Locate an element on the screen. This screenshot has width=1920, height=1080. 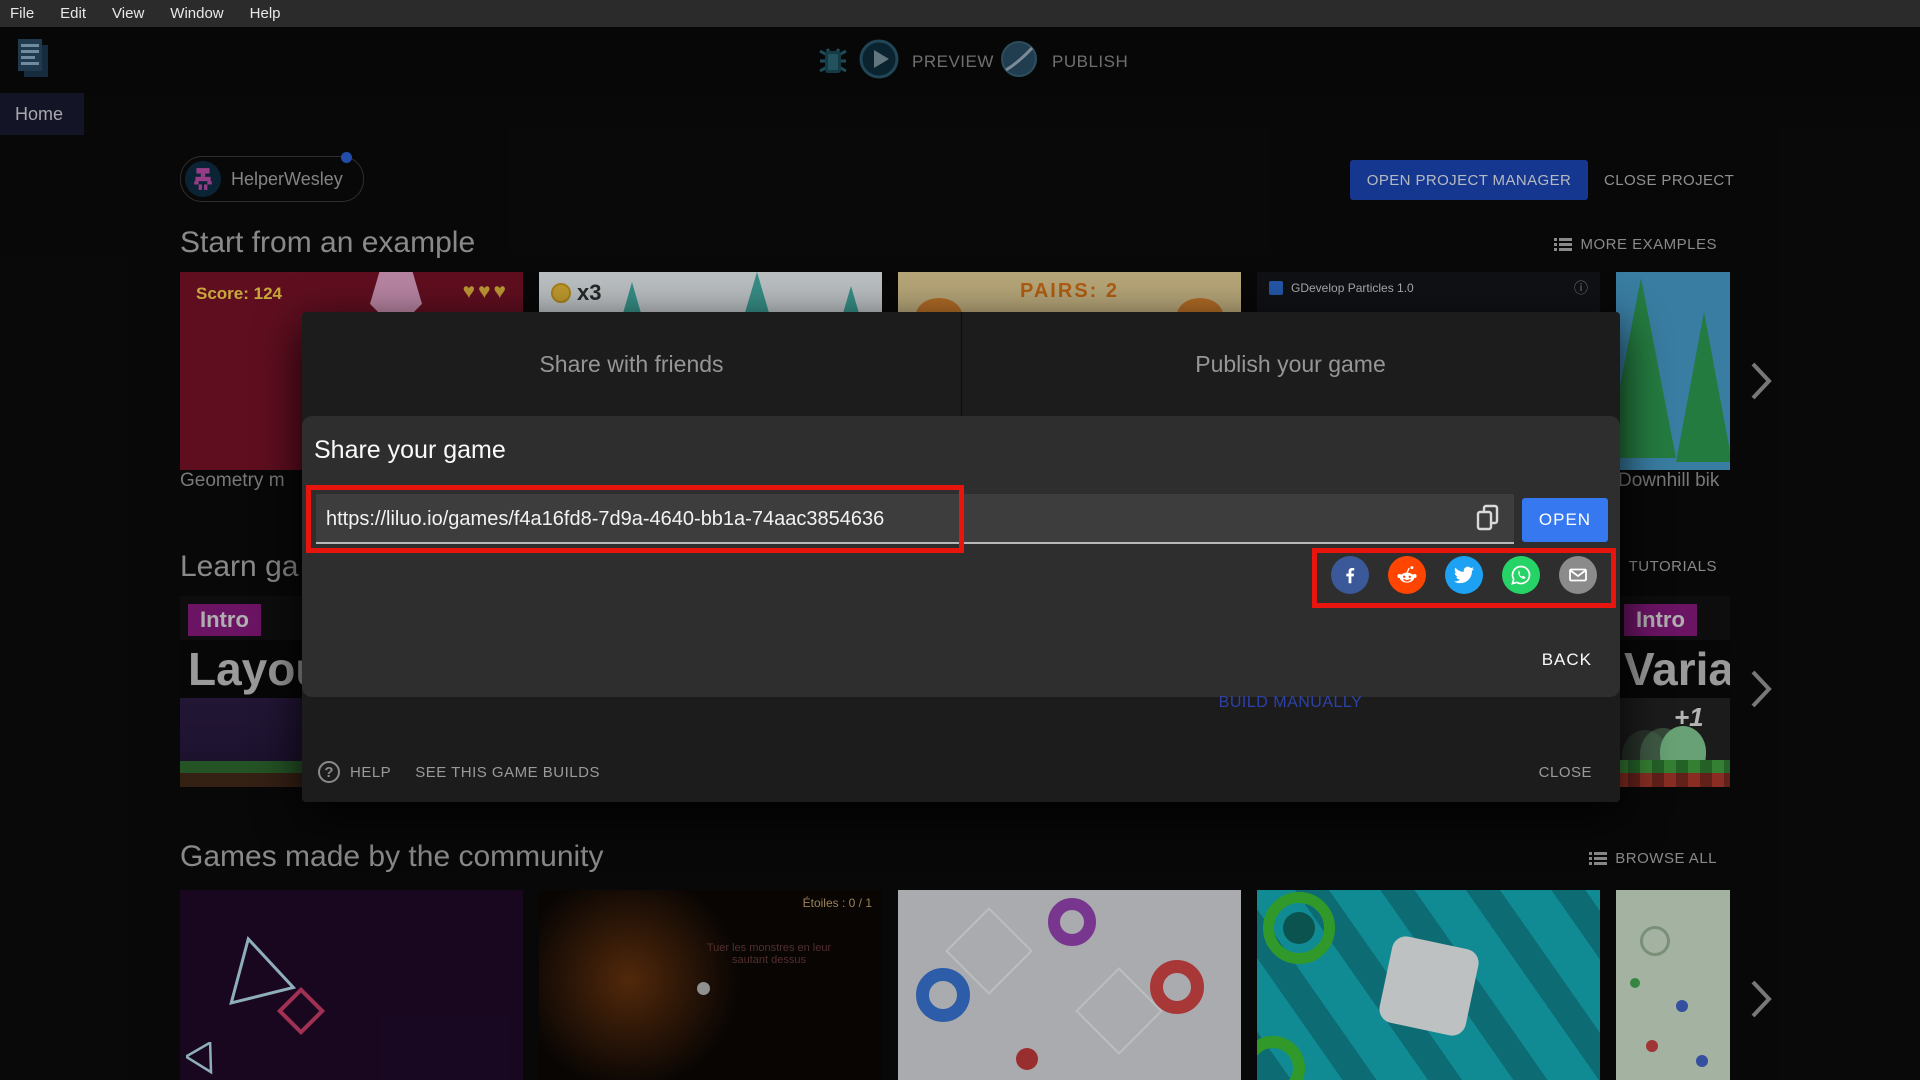
tab-publish-your-game: Publish your game is located at coordinates (1290, 364).